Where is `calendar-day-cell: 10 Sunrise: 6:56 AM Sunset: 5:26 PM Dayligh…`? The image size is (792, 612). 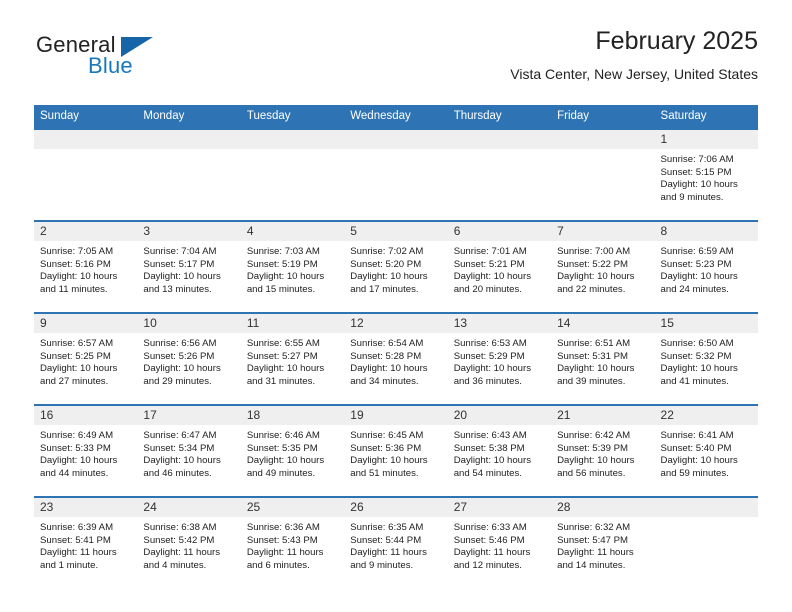
calendar-day-cell: 10 Sunrise: 6:56 AM Sunset: 5:26 PM Dayligh… is located at coordinates (189, 358).